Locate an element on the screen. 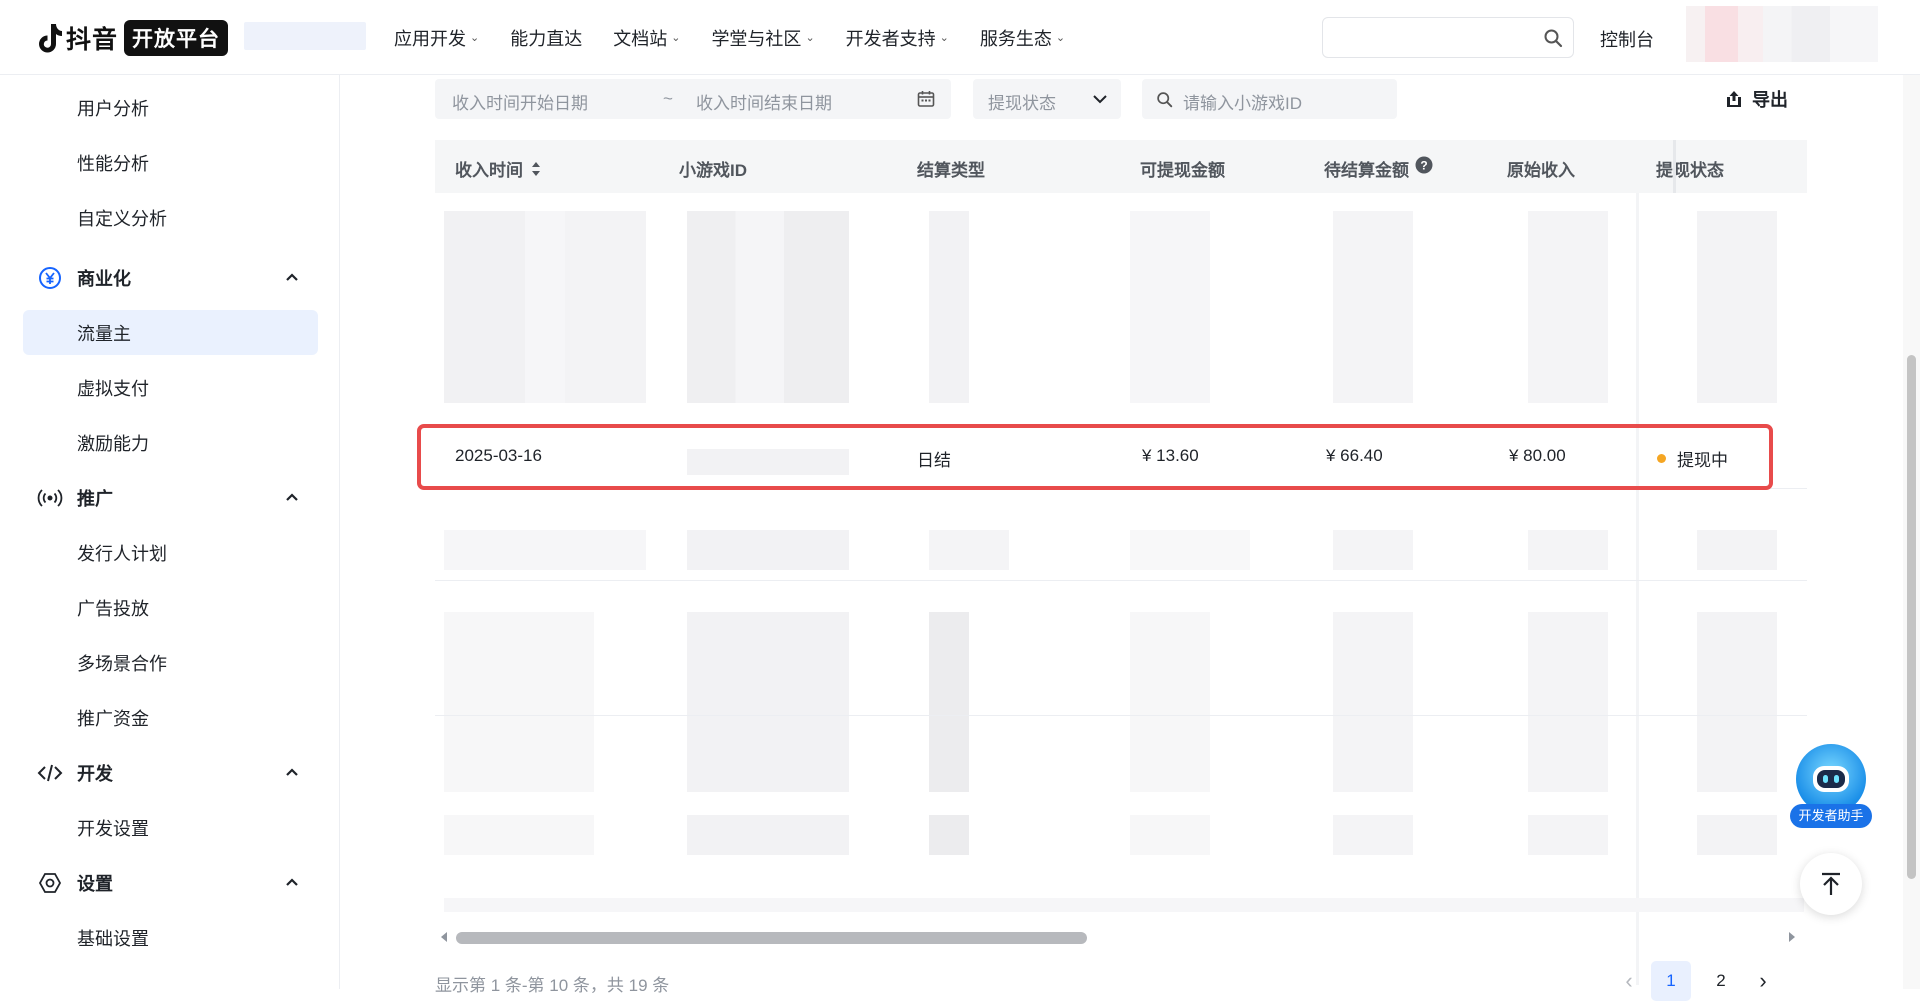 The height and width of the screenshot is (1001, 1920). sidebar-item-multi-scene: 多场景合作 is located at coordinates (170, 662).